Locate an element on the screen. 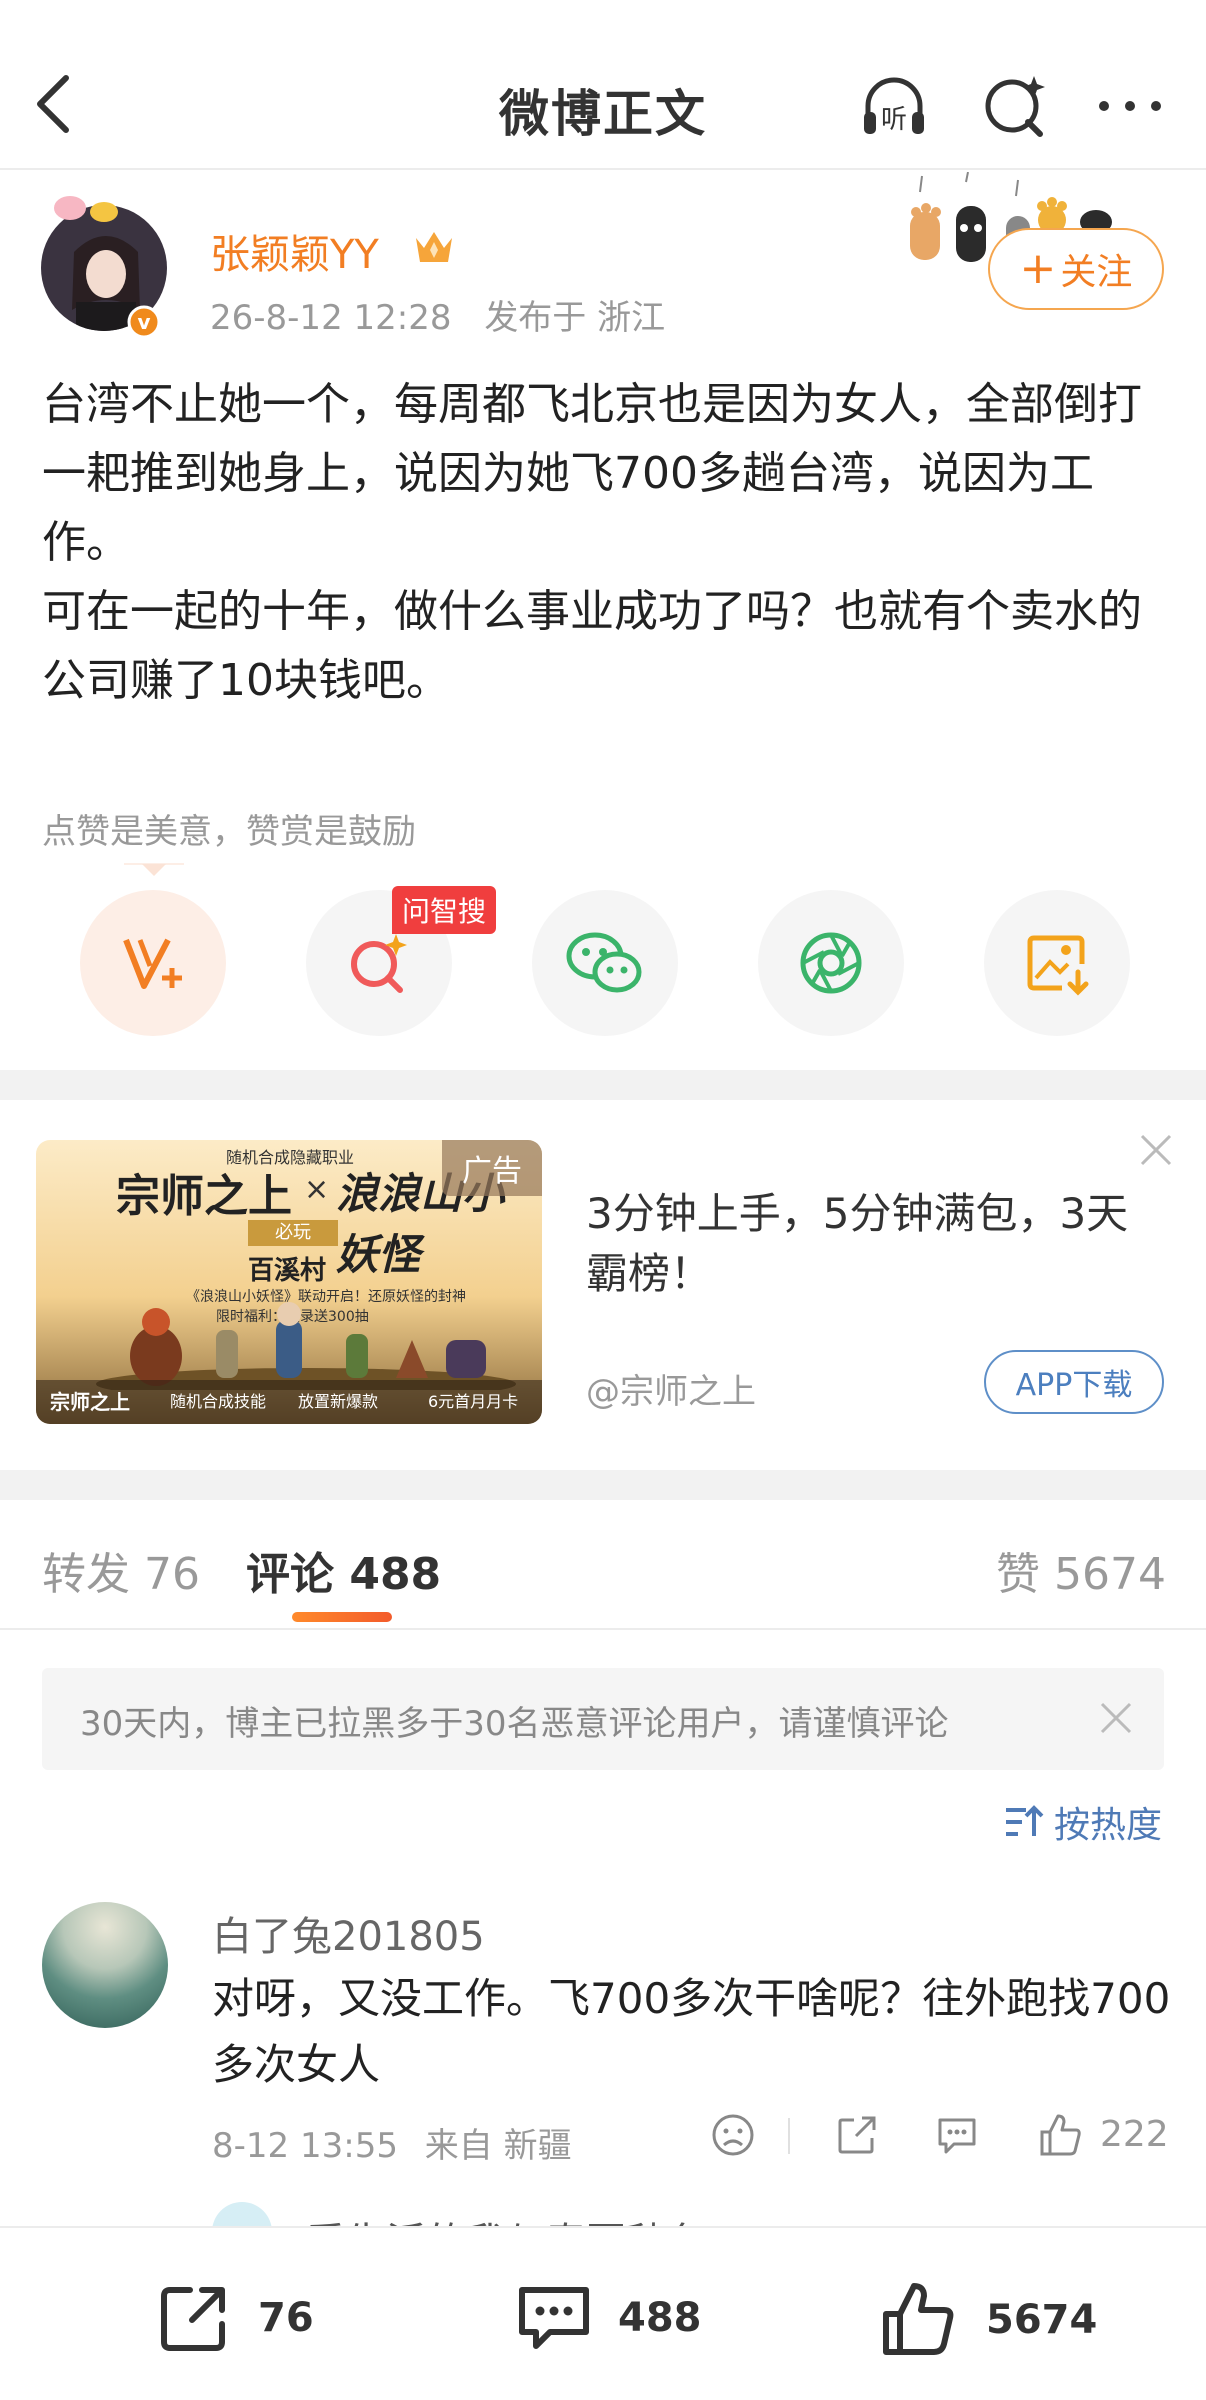 The width and height of the screenshot is (1206, 2400). comment-button: 488 is located at coordinates (609, 2318).